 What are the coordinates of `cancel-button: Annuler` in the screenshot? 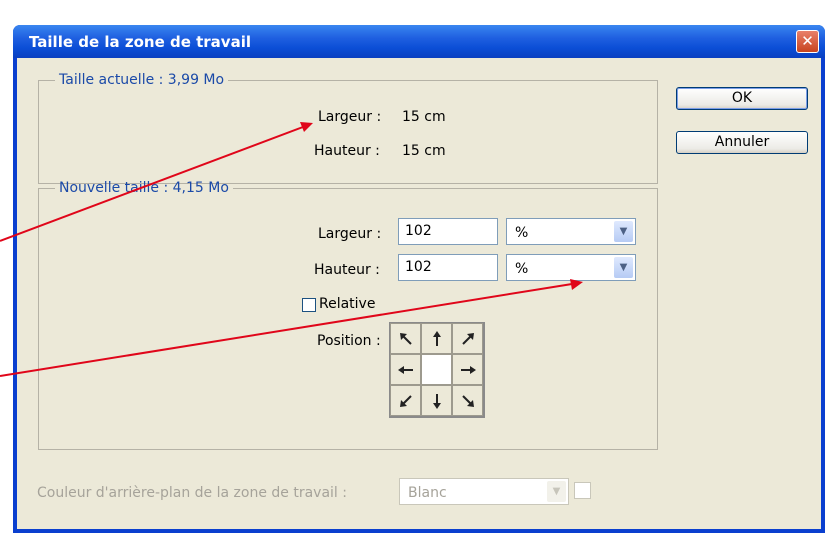 It's located at (742, 142).